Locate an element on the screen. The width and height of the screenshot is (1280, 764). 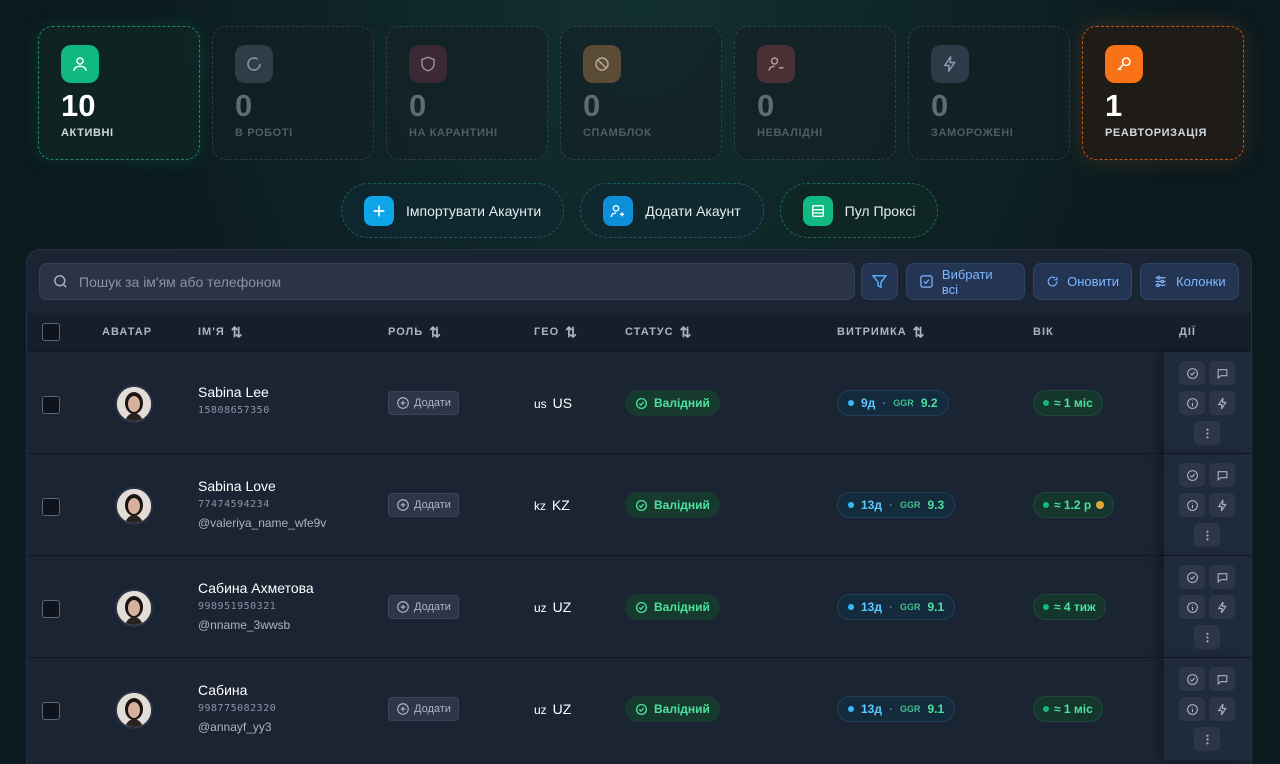
account-phone: 15808657350 is located at coordinates (234, 410).